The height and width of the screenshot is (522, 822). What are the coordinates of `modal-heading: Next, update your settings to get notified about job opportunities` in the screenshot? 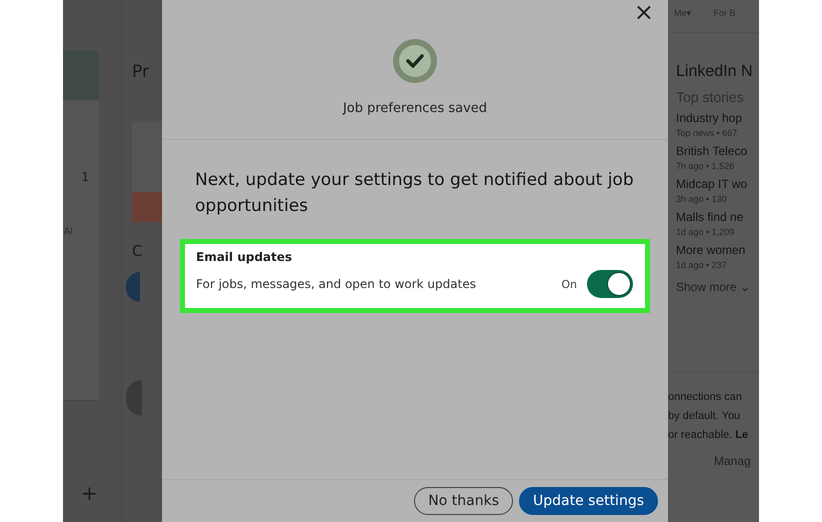 It's located at (415, 193).